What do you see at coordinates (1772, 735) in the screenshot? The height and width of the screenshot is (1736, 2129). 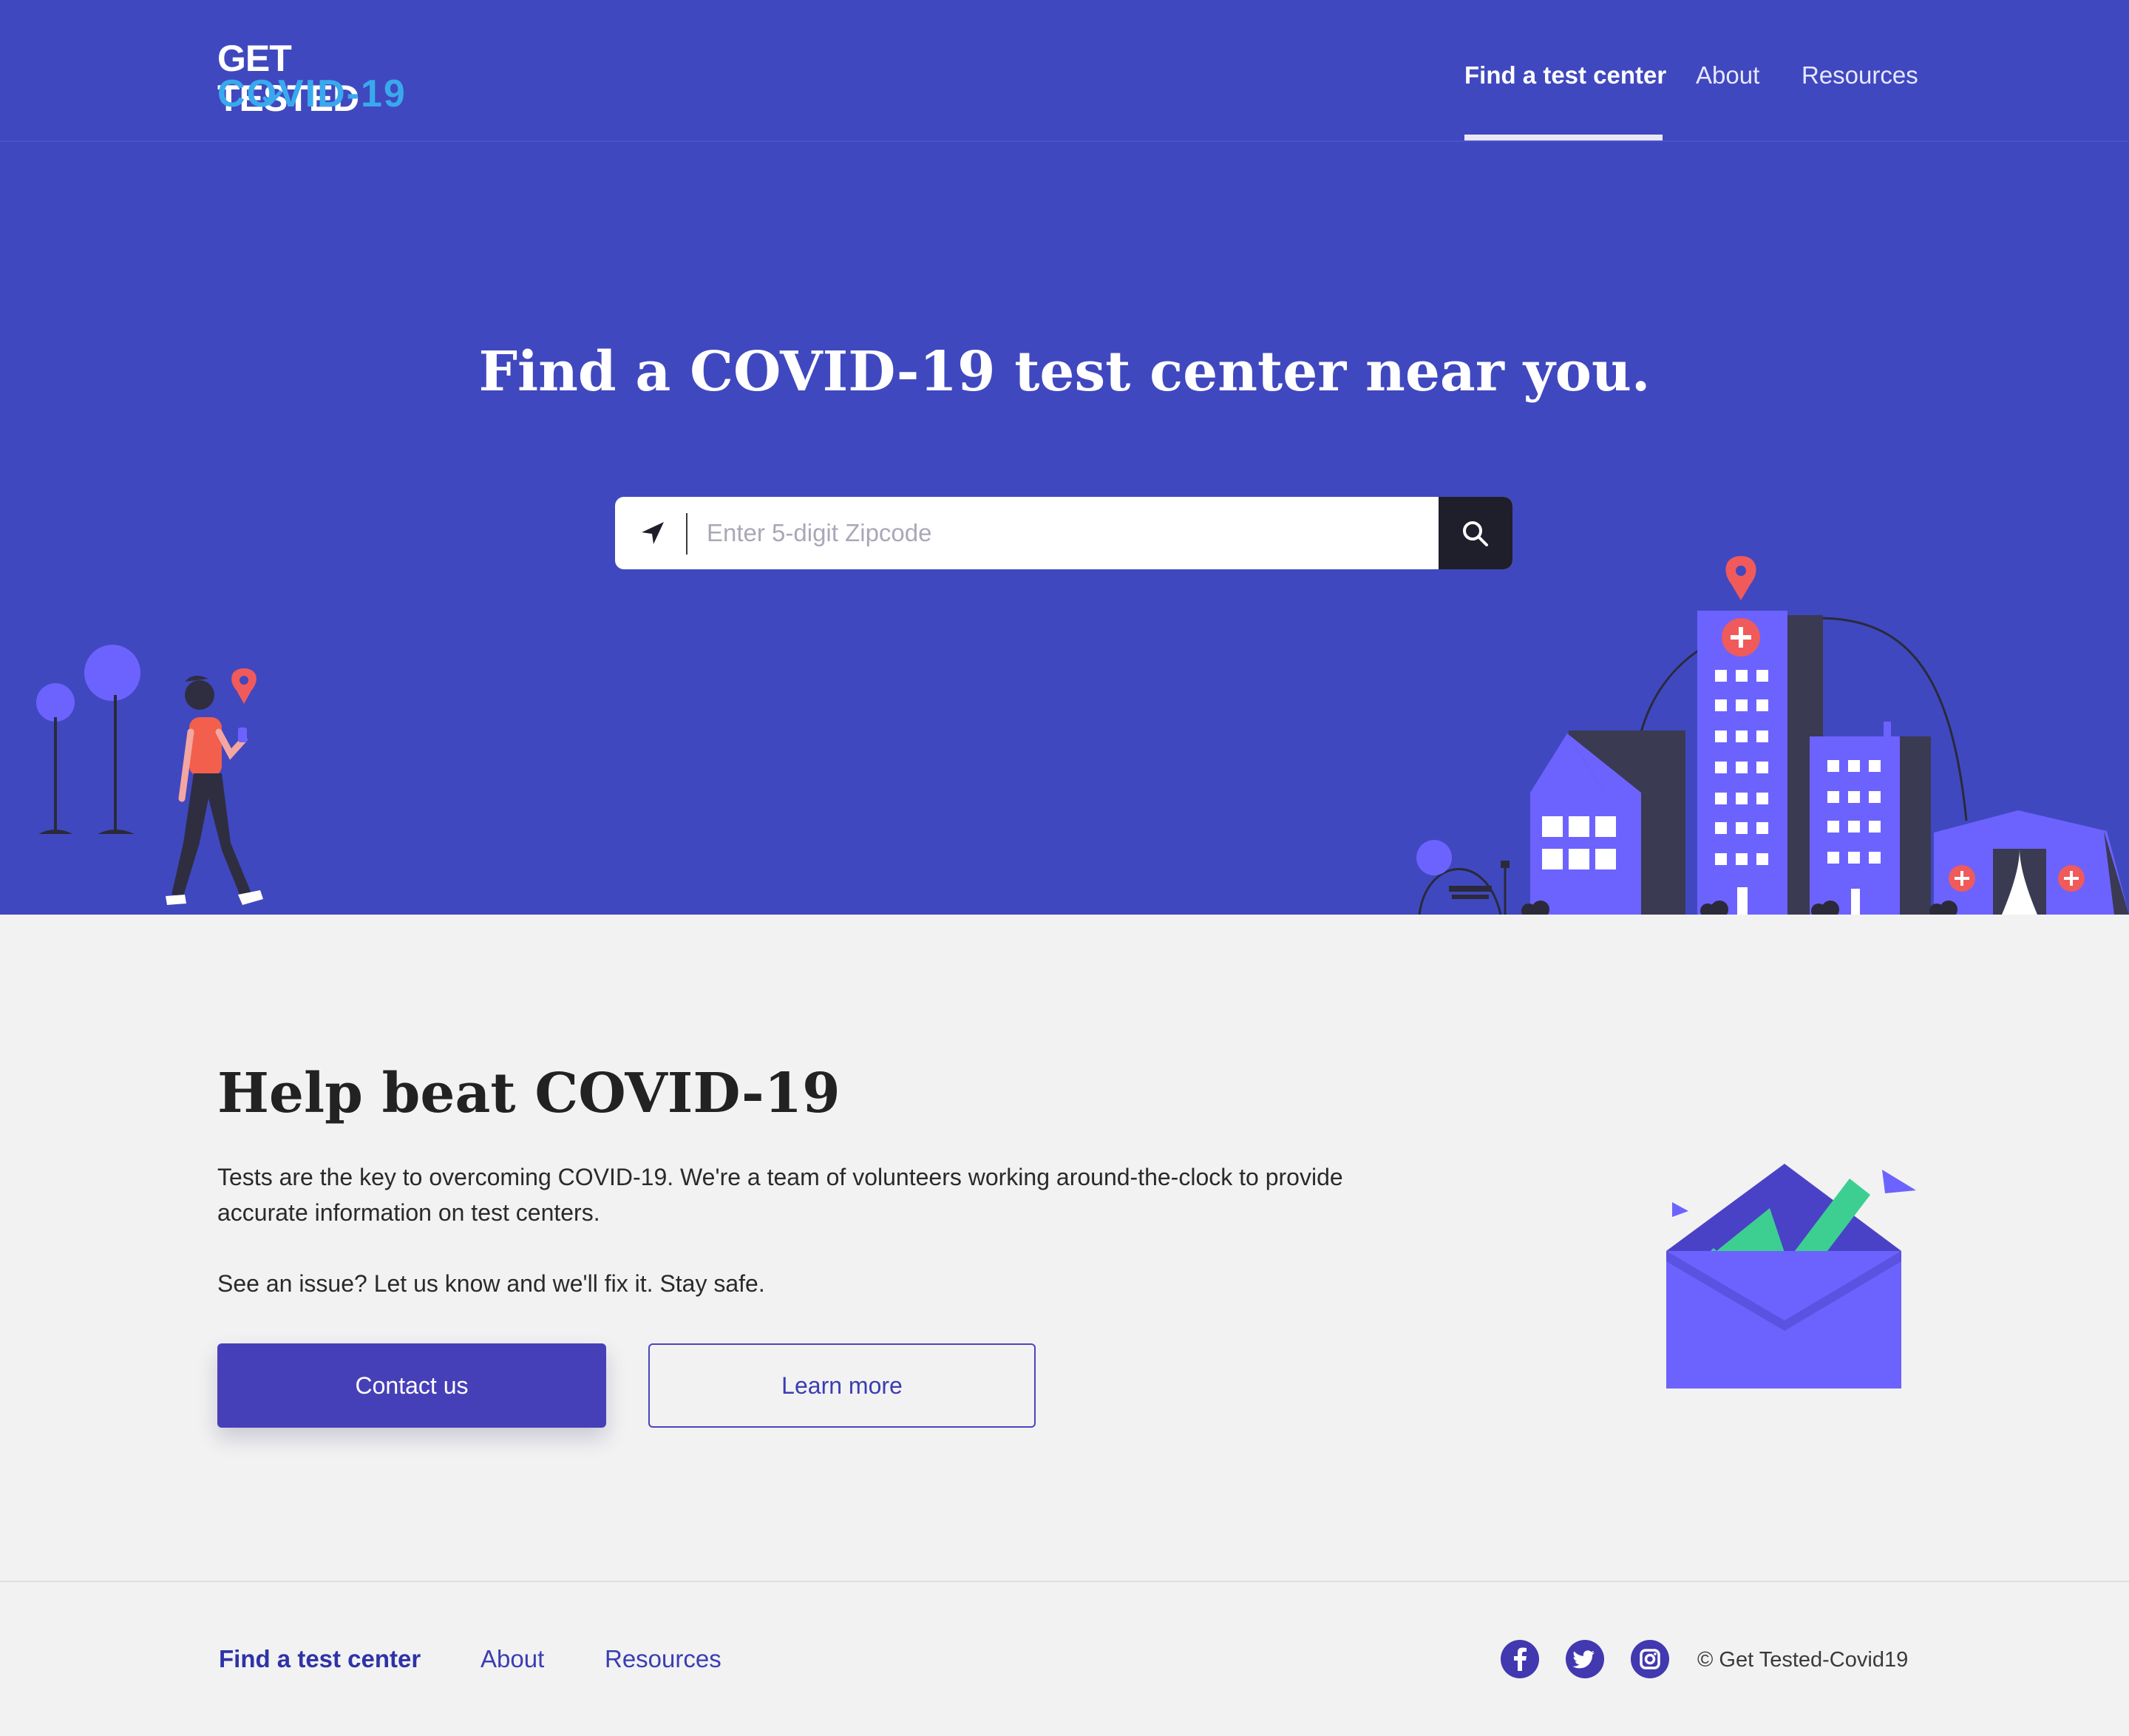 I see `hospital-city-illustration` at bounding box center [1772, 735].